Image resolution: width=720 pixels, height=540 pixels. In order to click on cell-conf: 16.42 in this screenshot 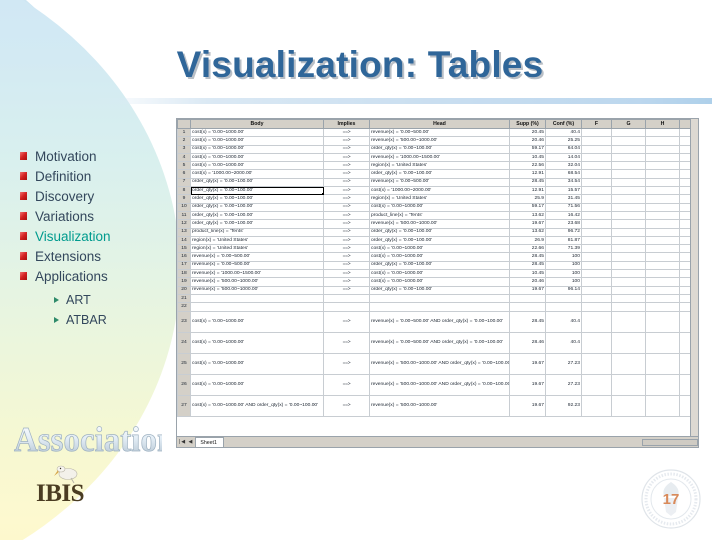, I will do `click(563, 215)`.